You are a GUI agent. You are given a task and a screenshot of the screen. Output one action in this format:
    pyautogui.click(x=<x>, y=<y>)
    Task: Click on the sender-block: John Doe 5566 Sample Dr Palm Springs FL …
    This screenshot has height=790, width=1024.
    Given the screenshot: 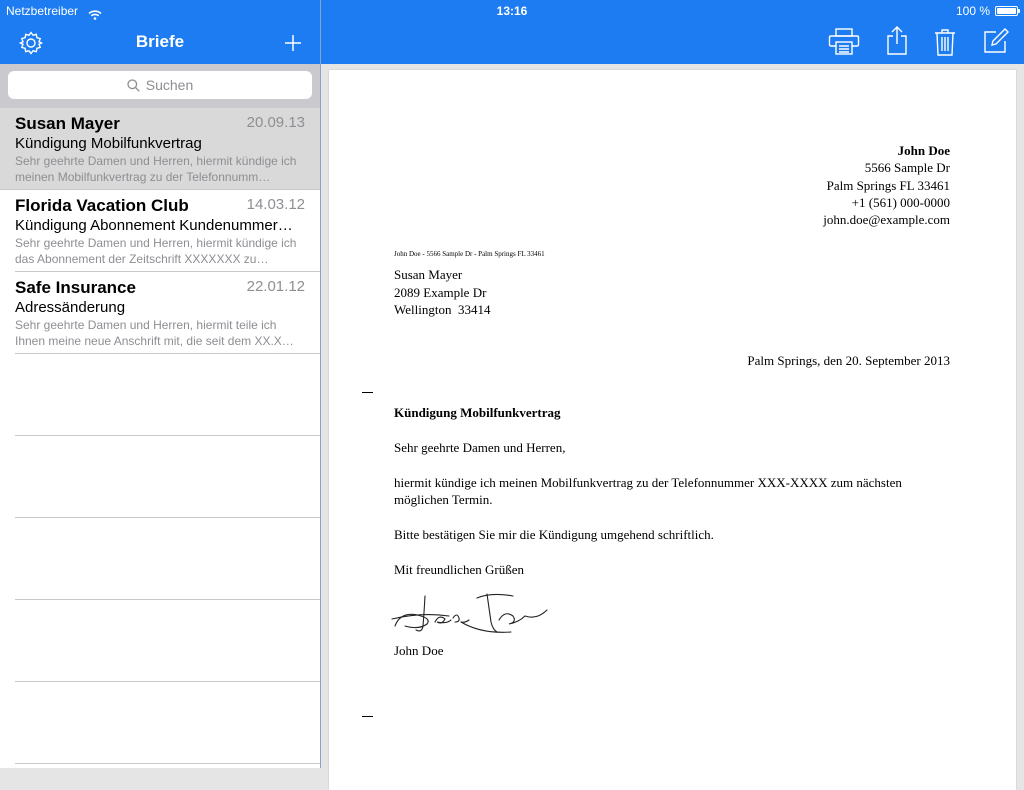 What is the action you would take?
    pyautogui.click(x=886, y=185)
    